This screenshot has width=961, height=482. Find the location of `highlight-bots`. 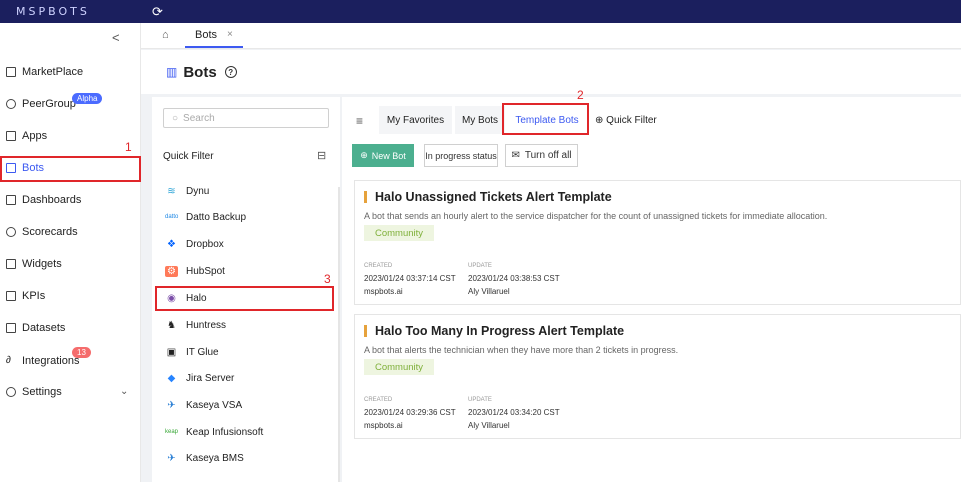

highlight-bots is located at coordinates (70, 169).